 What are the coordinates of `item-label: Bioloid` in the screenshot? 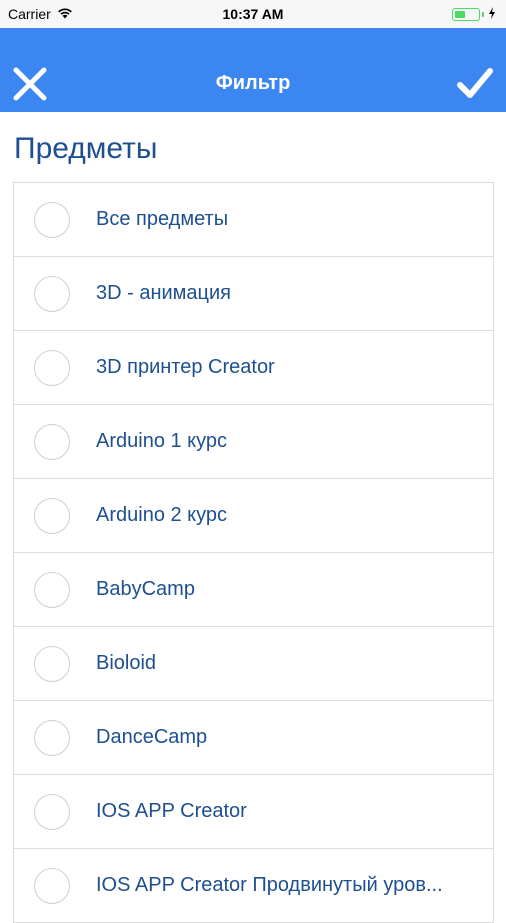 It's located at (126, 663).